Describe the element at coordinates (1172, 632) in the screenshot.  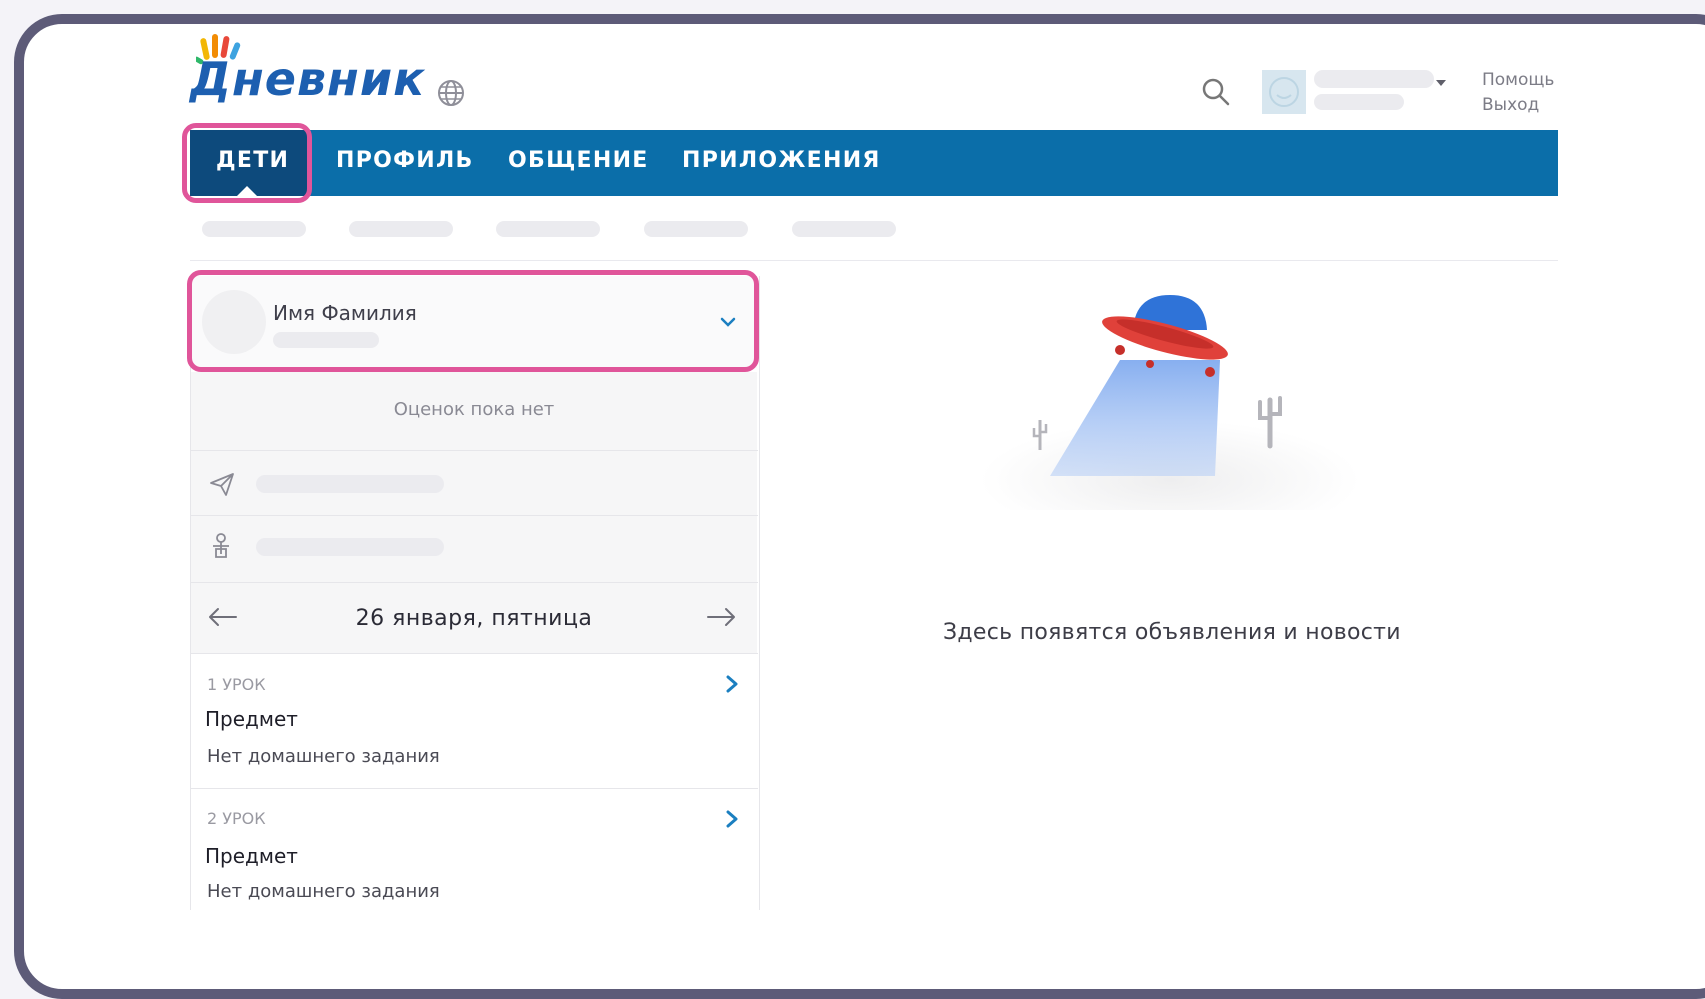
I see `feed-empty-message: Здесь появятся объявления и новости` at that location.